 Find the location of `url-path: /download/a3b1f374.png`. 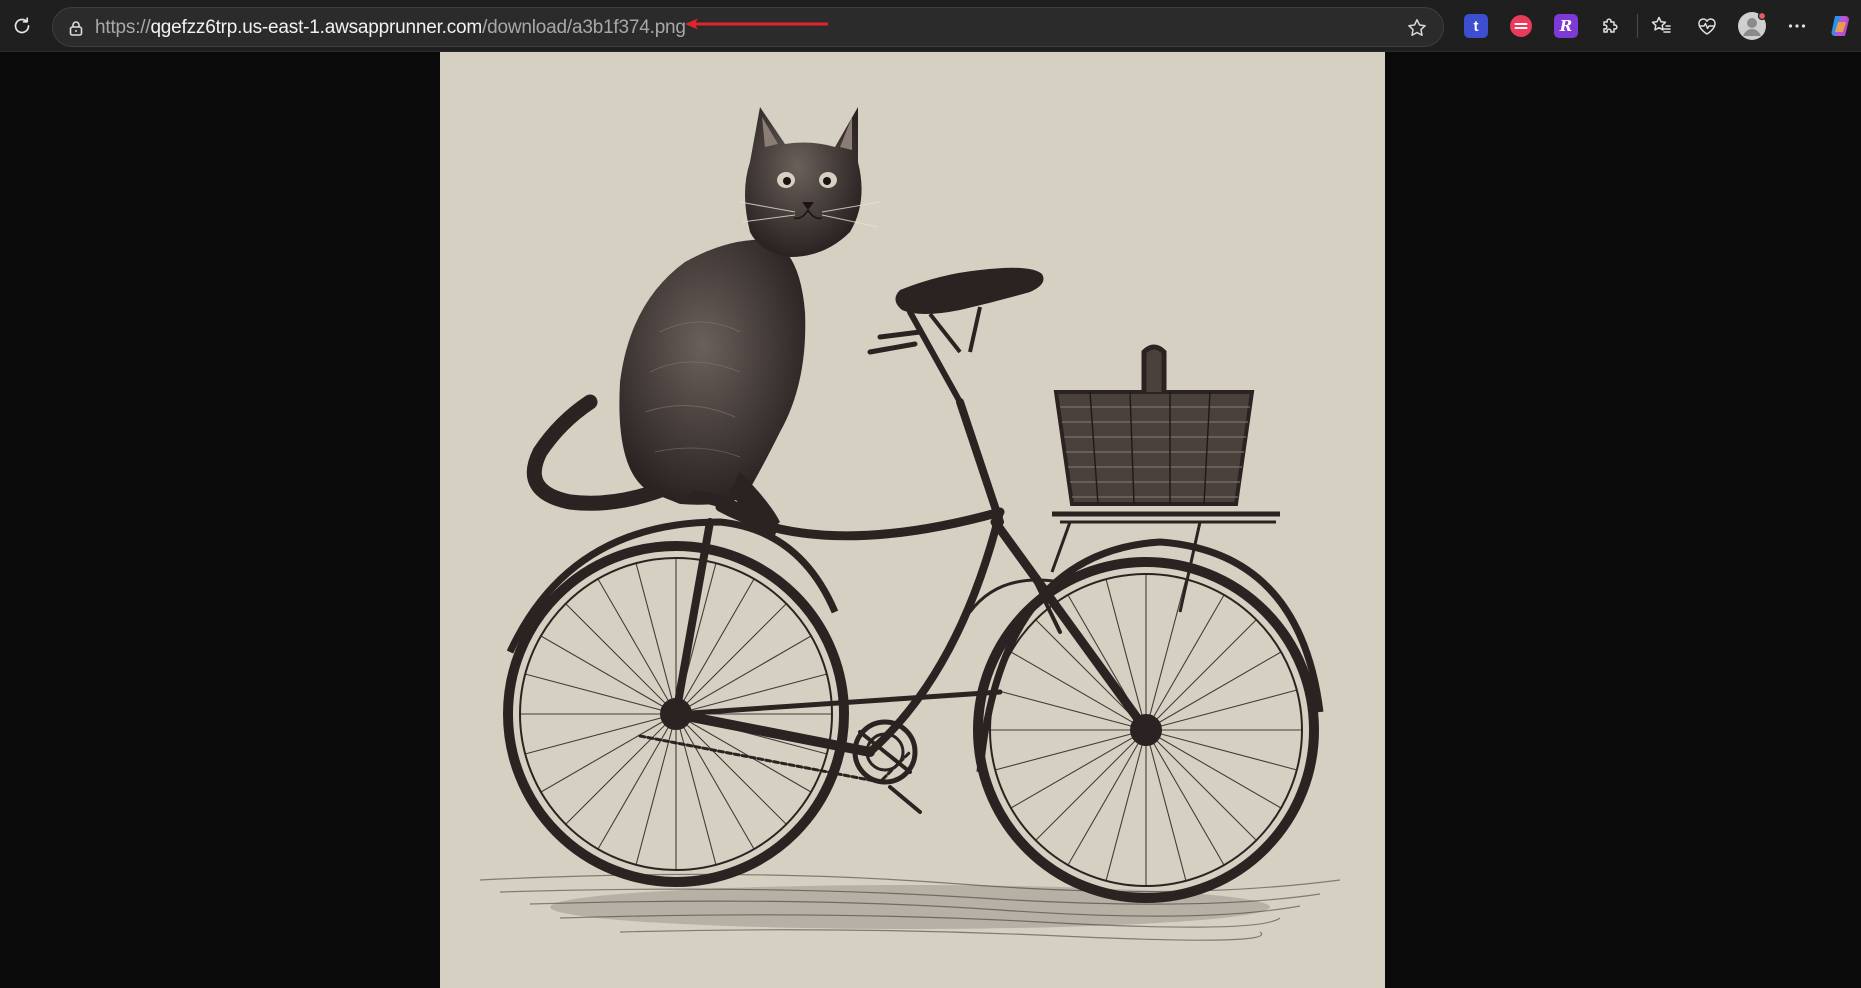

url-path: /download/a3b1f374.png is located at coordinates (584, 27).